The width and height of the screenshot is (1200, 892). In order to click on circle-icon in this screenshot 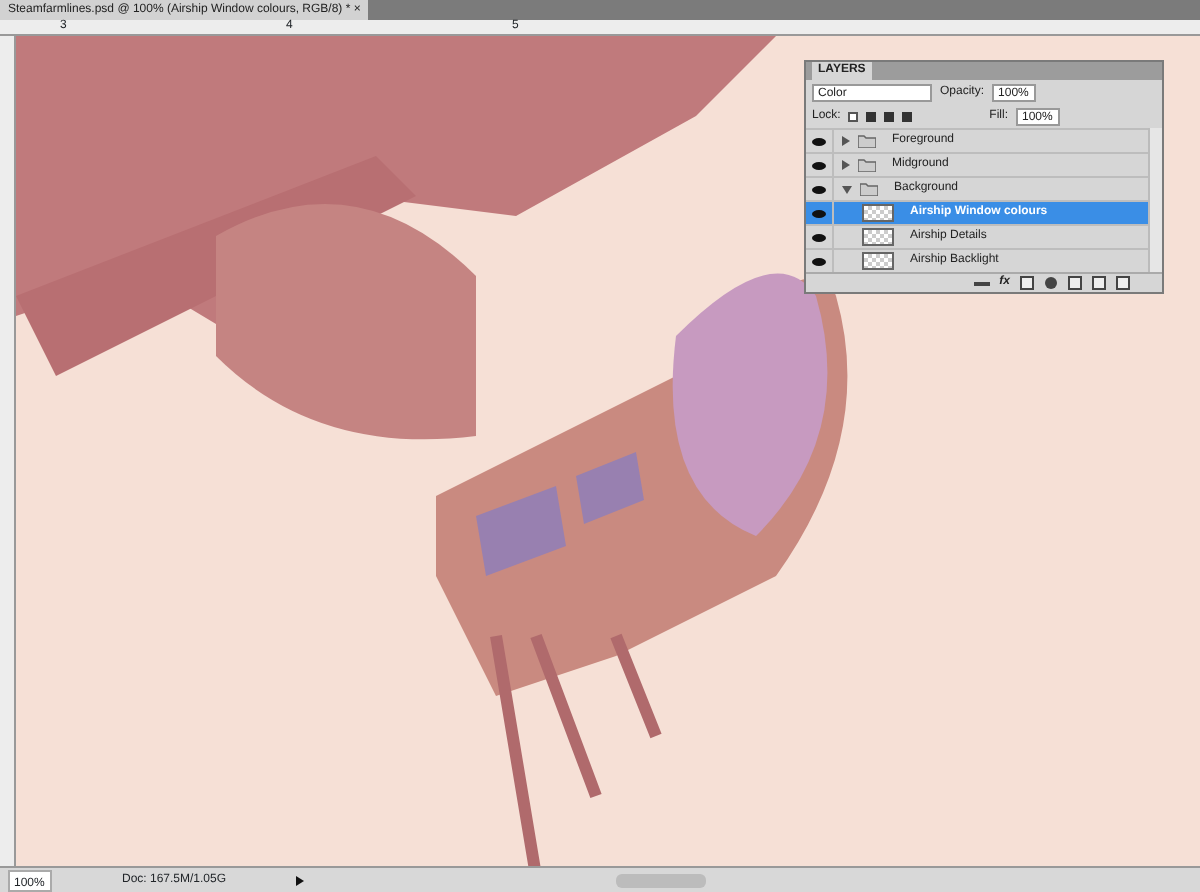, I will do `click(1051, 283)`.